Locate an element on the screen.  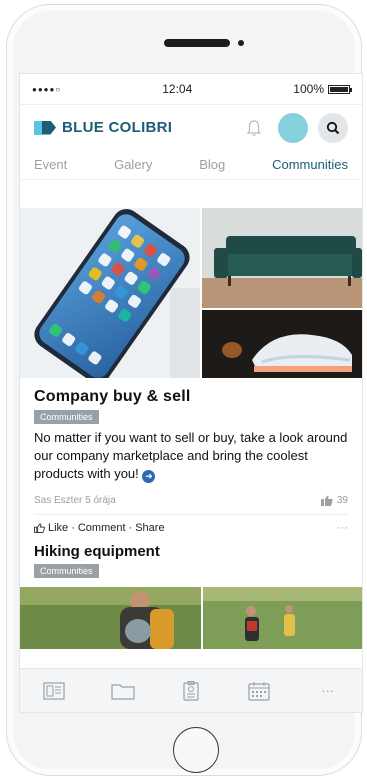
news-icon is located at coordinates (54, 691).